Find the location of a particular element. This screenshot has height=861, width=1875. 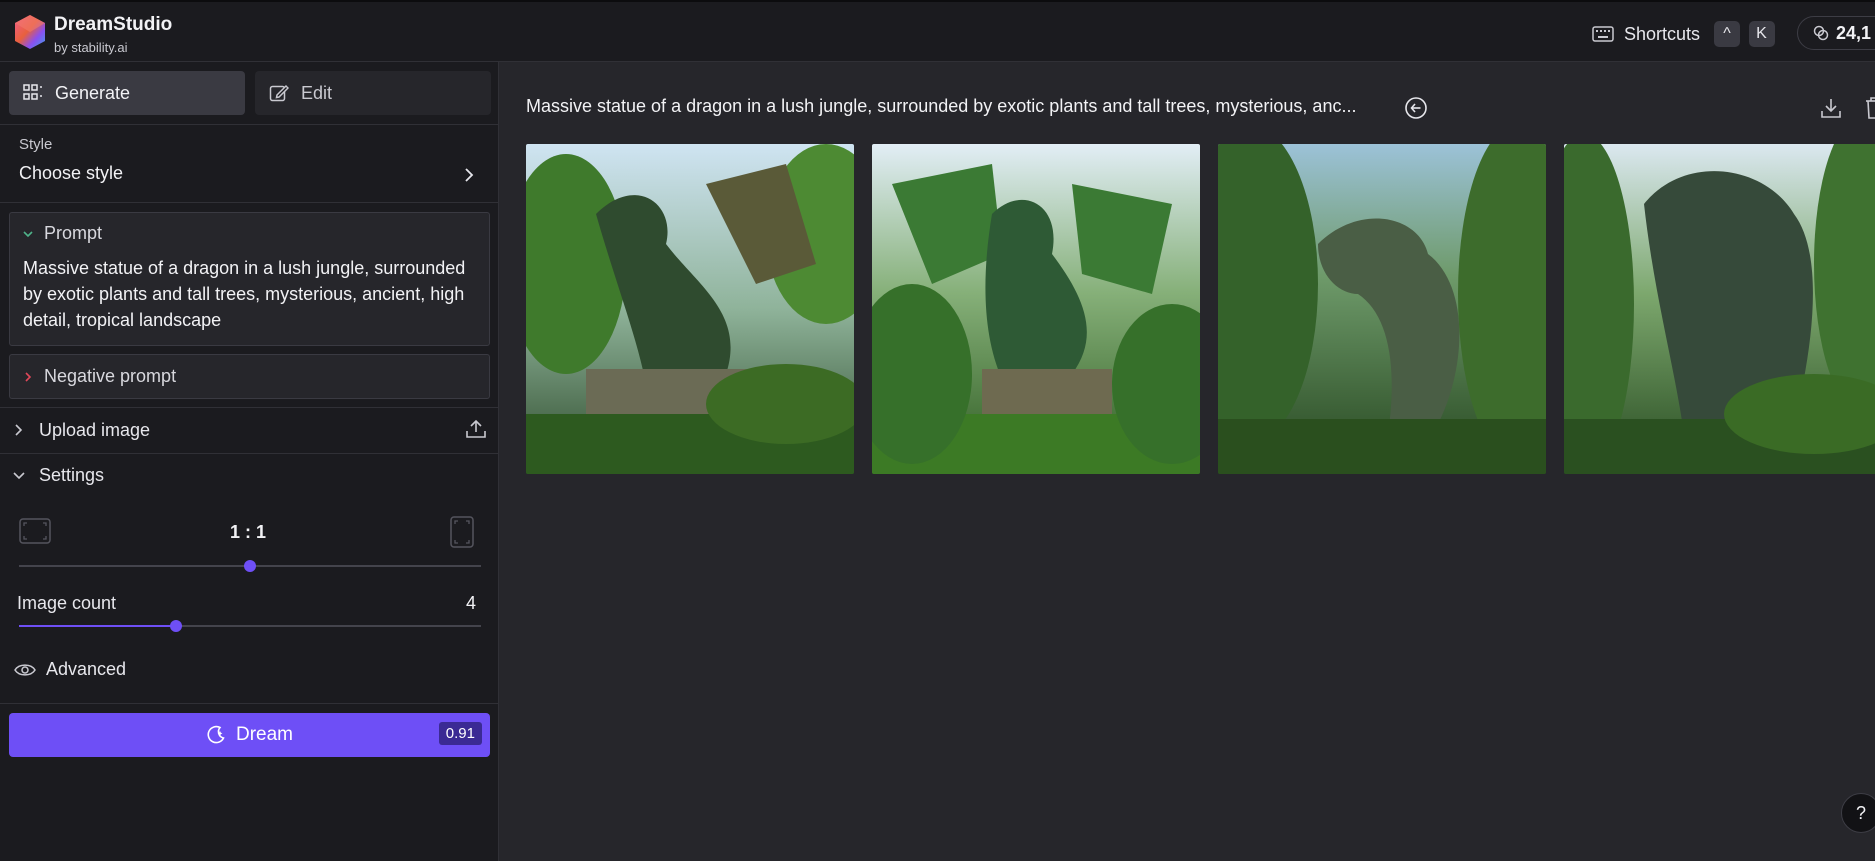

trash-icon is located at coordinates (1869, 108).